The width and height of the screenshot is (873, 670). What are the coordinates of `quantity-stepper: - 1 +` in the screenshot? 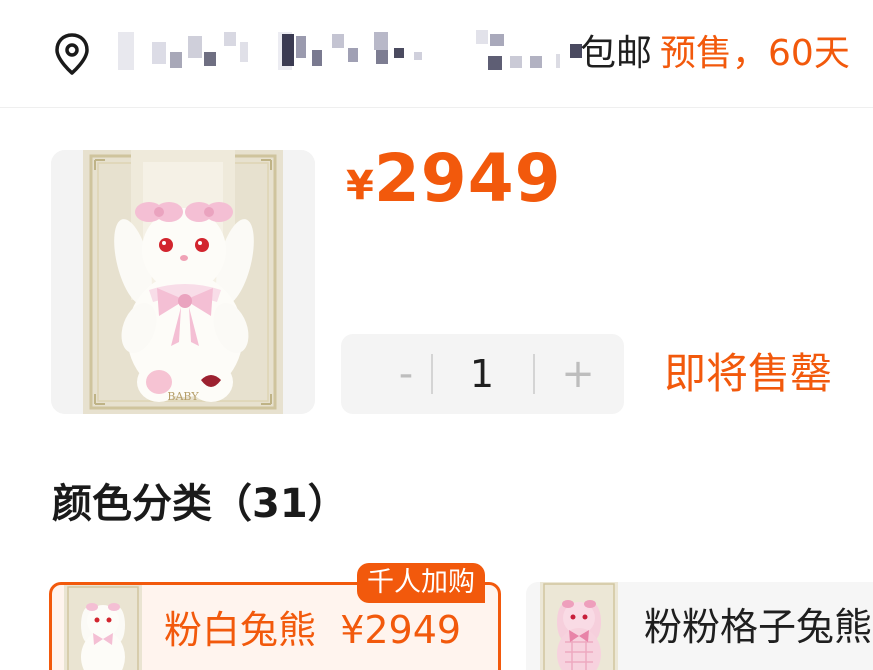 It's located at (482, 374).